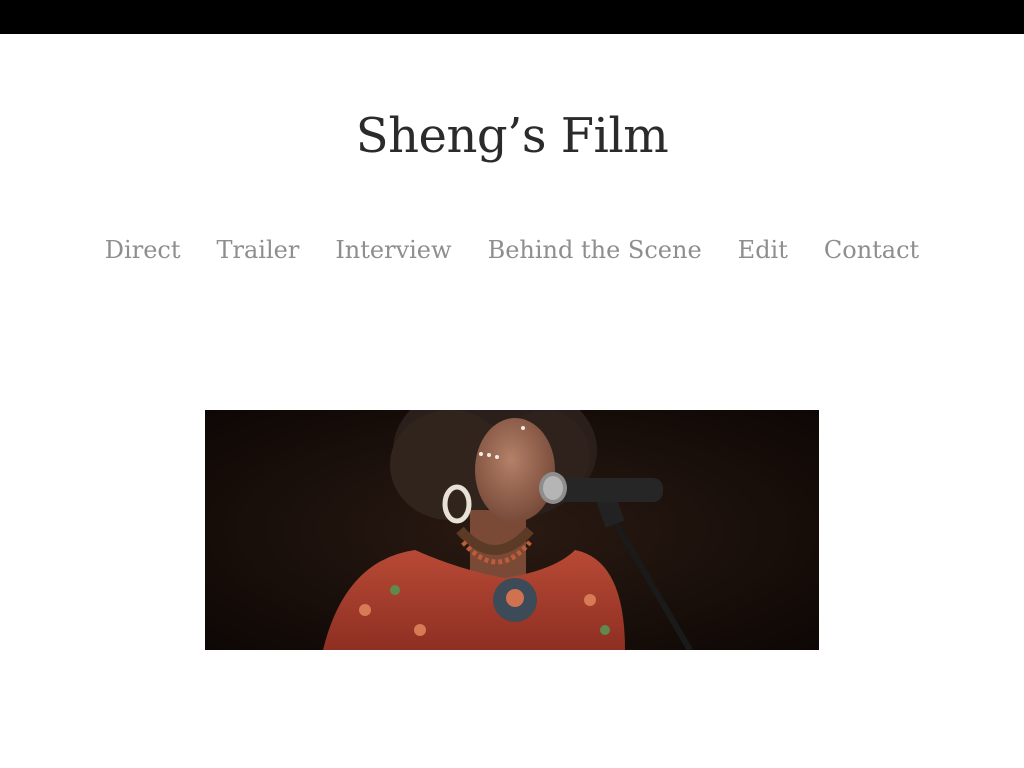 The image size is (1024, 768). What do you see at coordinates (763, 250) in the screenshot?
I see `nav-item-edit: Edit` at bounding box center [763, 250].